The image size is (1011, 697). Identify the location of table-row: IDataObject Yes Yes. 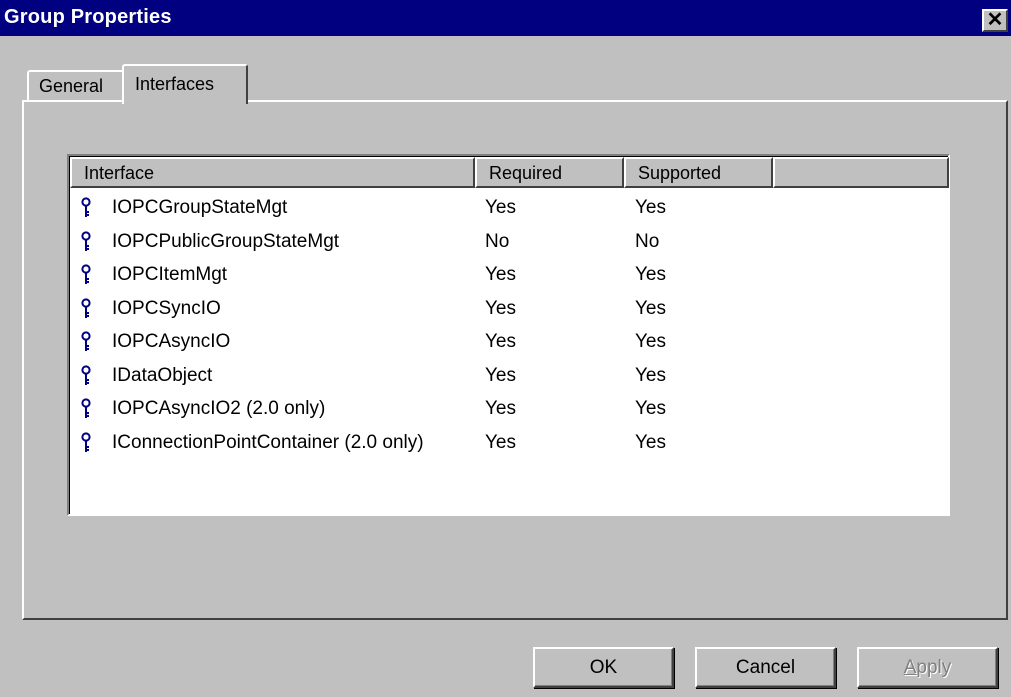
(505, 377).